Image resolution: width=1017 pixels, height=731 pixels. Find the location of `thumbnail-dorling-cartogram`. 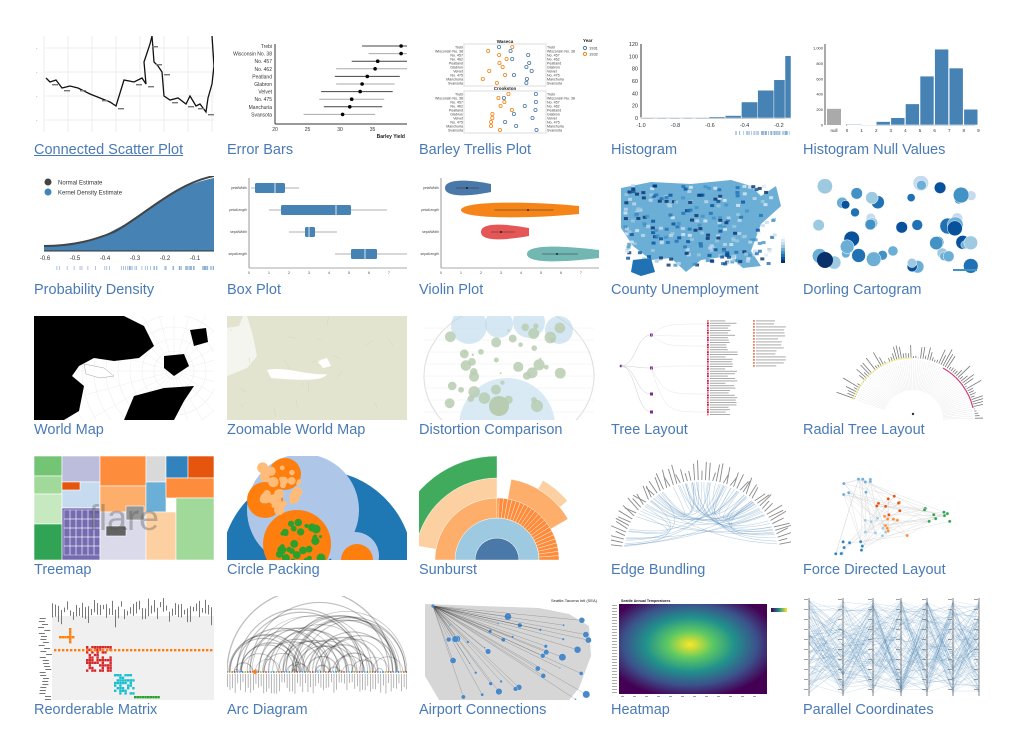

thumbnail-dorling-cartogram is located at coordinates (893, 228).